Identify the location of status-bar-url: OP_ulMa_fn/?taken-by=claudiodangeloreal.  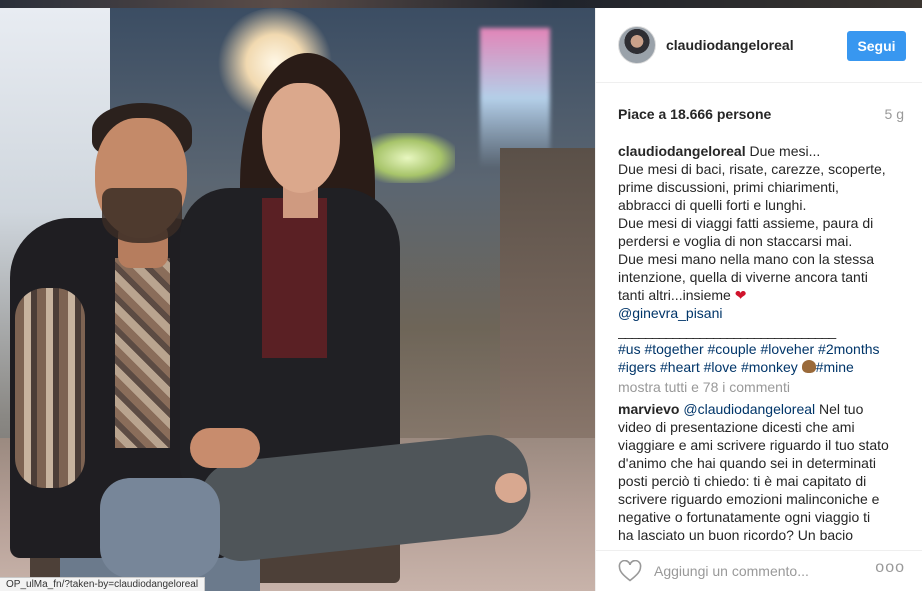
(103, 584).